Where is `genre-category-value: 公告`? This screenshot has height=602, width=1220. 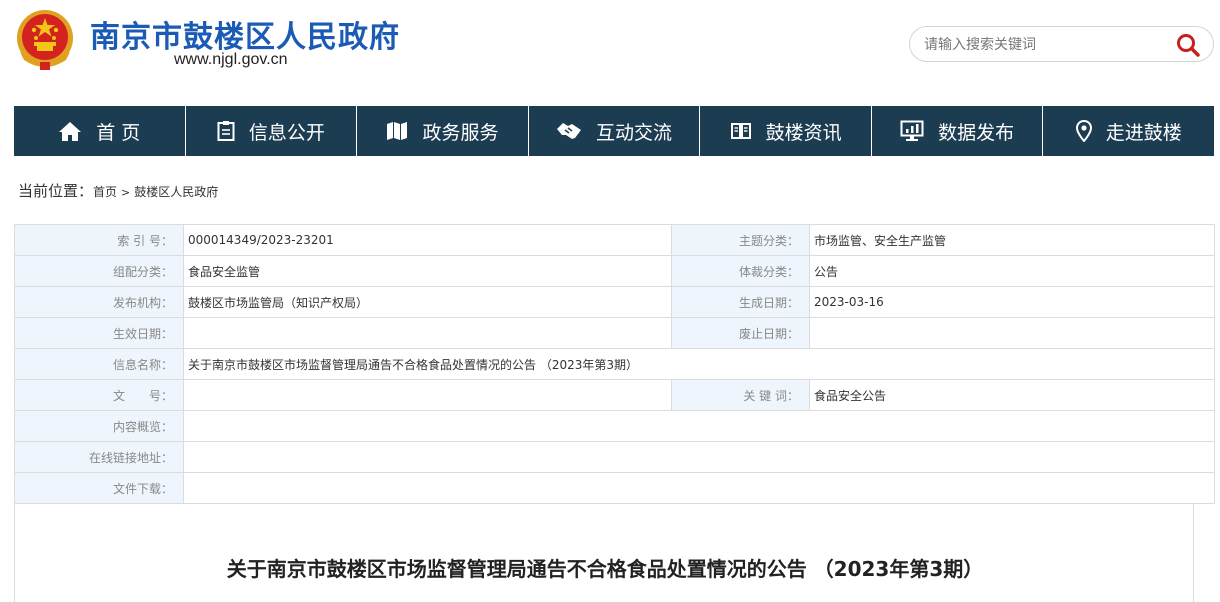 genre-category-value: 公告 is located at coordinates (1012, 271).